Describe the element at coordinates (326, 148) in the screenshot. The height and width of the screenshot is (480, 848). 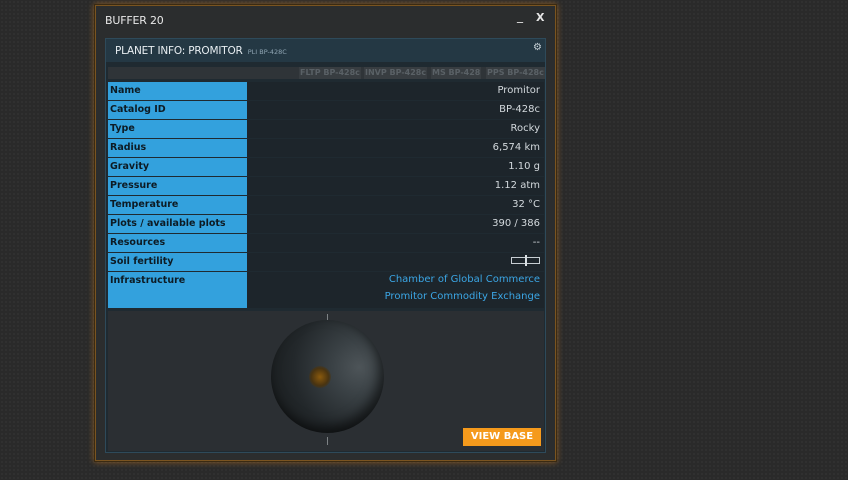
I see `row-radius: Radius 6,574 km` at that location.